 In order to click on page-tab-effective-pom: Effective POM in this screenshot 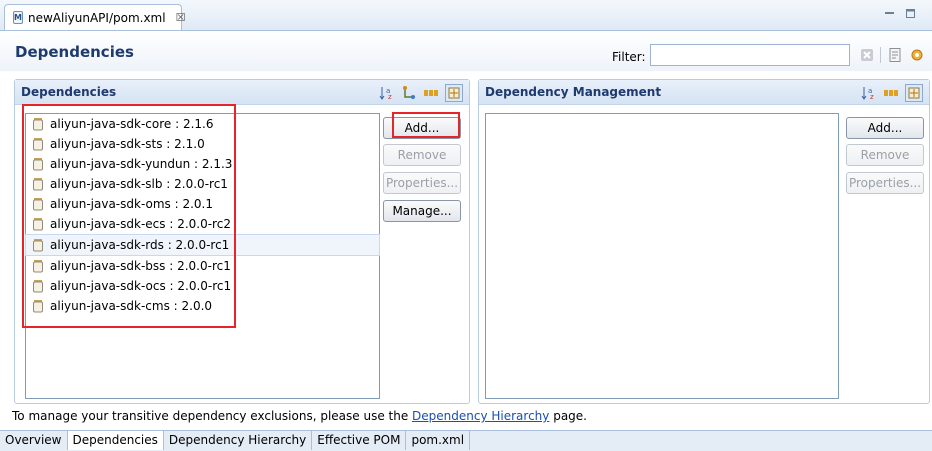, I will do `click(359, 440)`.